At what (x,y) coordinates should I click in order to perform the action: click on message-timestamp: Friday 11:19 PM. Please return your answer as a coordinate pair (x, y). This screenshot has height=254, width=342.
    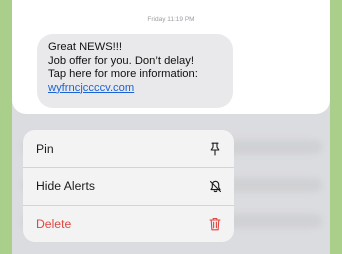
    Looking at the image, I should click on (171, 19).